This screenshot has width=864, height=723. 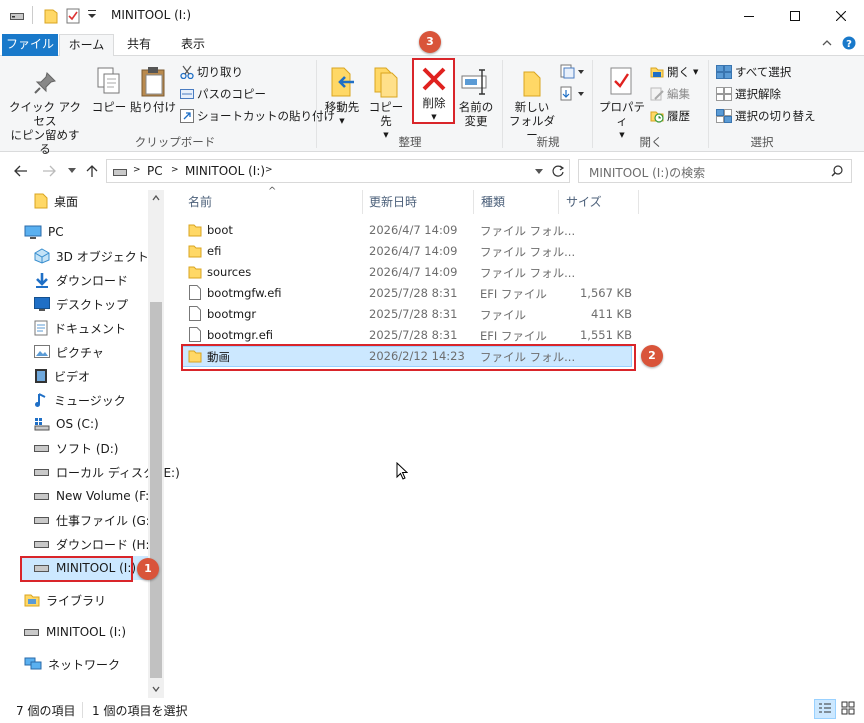 What do you see at coordinates (211, 72) in the screenshot?
I see `cut-button: 切り取り` at bounding box center [211, 72].